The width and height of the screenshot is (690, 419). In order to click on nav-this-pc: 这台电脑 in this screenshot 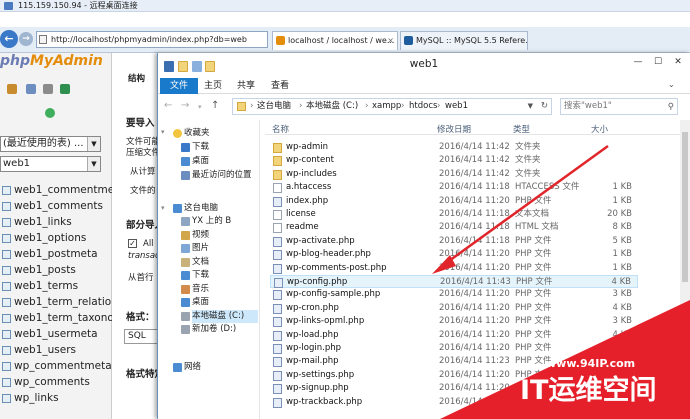, I will do `click(195, 208)`.